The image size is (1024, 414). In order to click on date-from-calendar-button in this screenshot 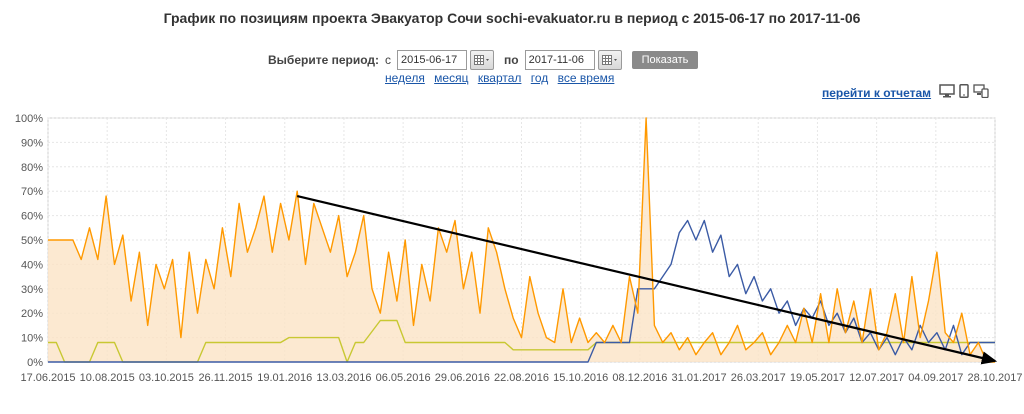, I will do `click(482, 60)`.